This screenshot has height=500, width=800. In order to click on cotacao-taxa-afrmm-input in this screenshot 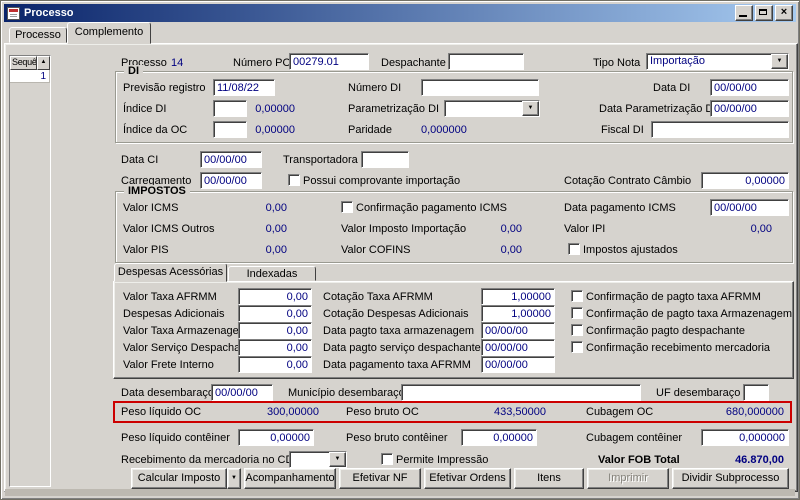, I will do `click(518, 296)`.